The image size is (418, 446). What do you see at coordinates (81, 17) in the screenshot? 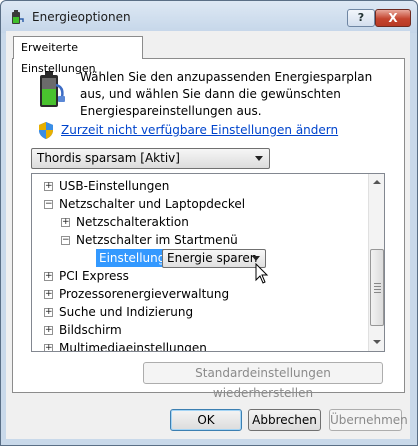
I see `window-title: Energieoptionen` at bounding box center [81, 17].